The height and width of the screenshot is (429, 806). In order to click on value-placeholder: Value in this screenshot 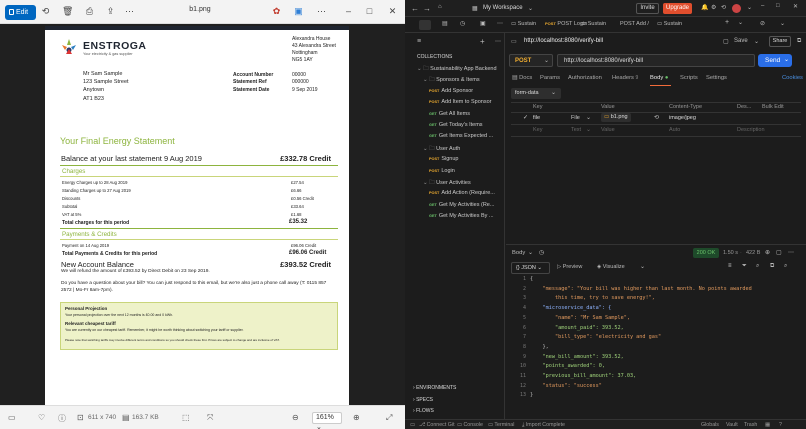, I will do `click(608, 130)`.